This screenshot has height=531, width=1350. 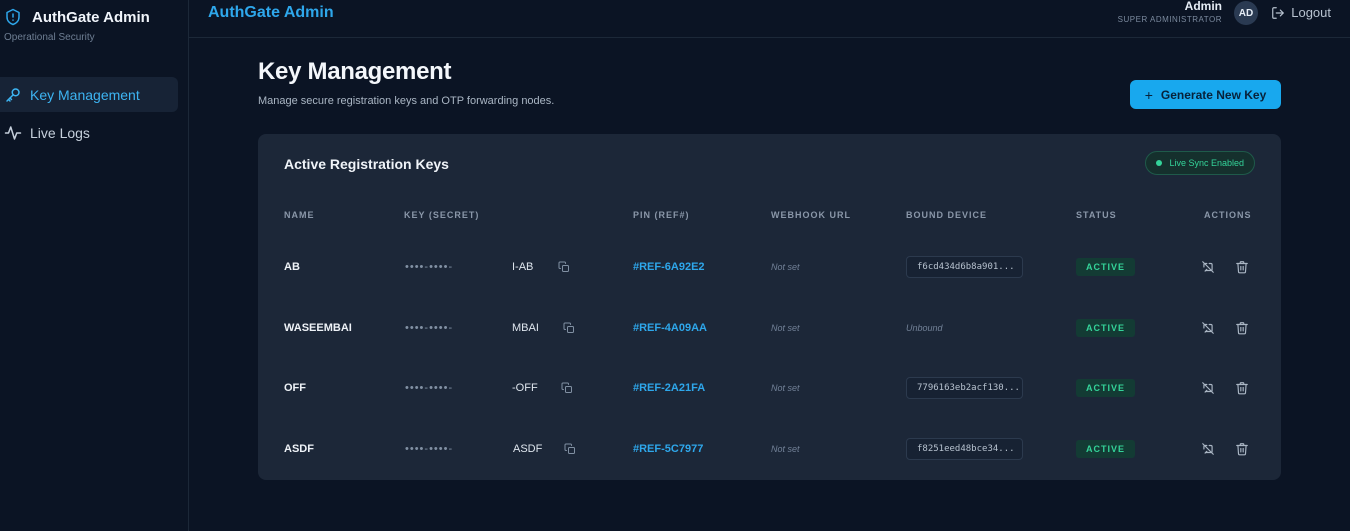 I want to click on logout-button: Logout, so click(x=1301, y=12).